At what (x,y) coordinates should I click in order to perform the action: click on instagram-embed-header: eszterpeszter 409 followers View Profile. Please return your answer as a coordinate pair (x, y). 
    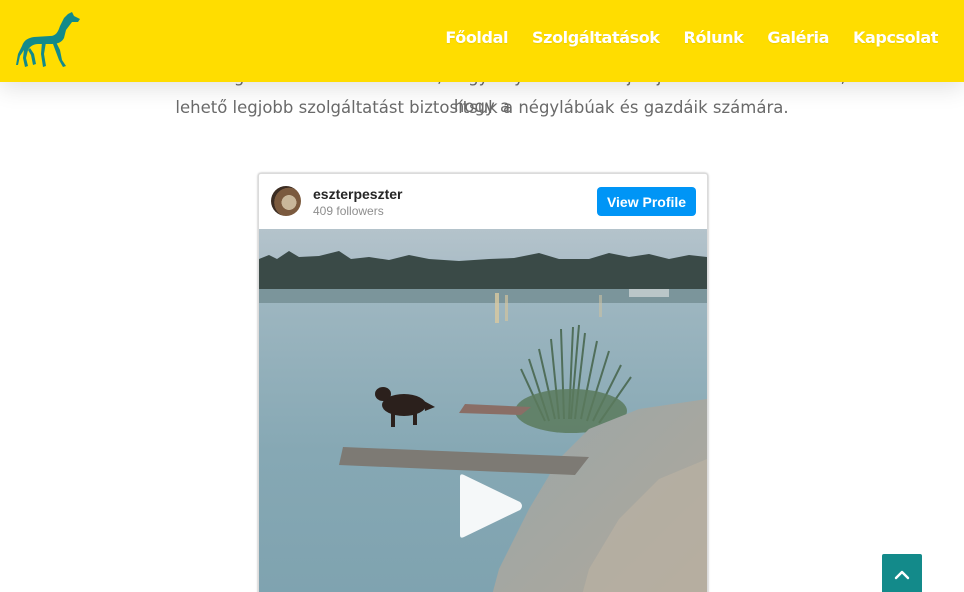
    Looking at the image, I should click on (483, 201).